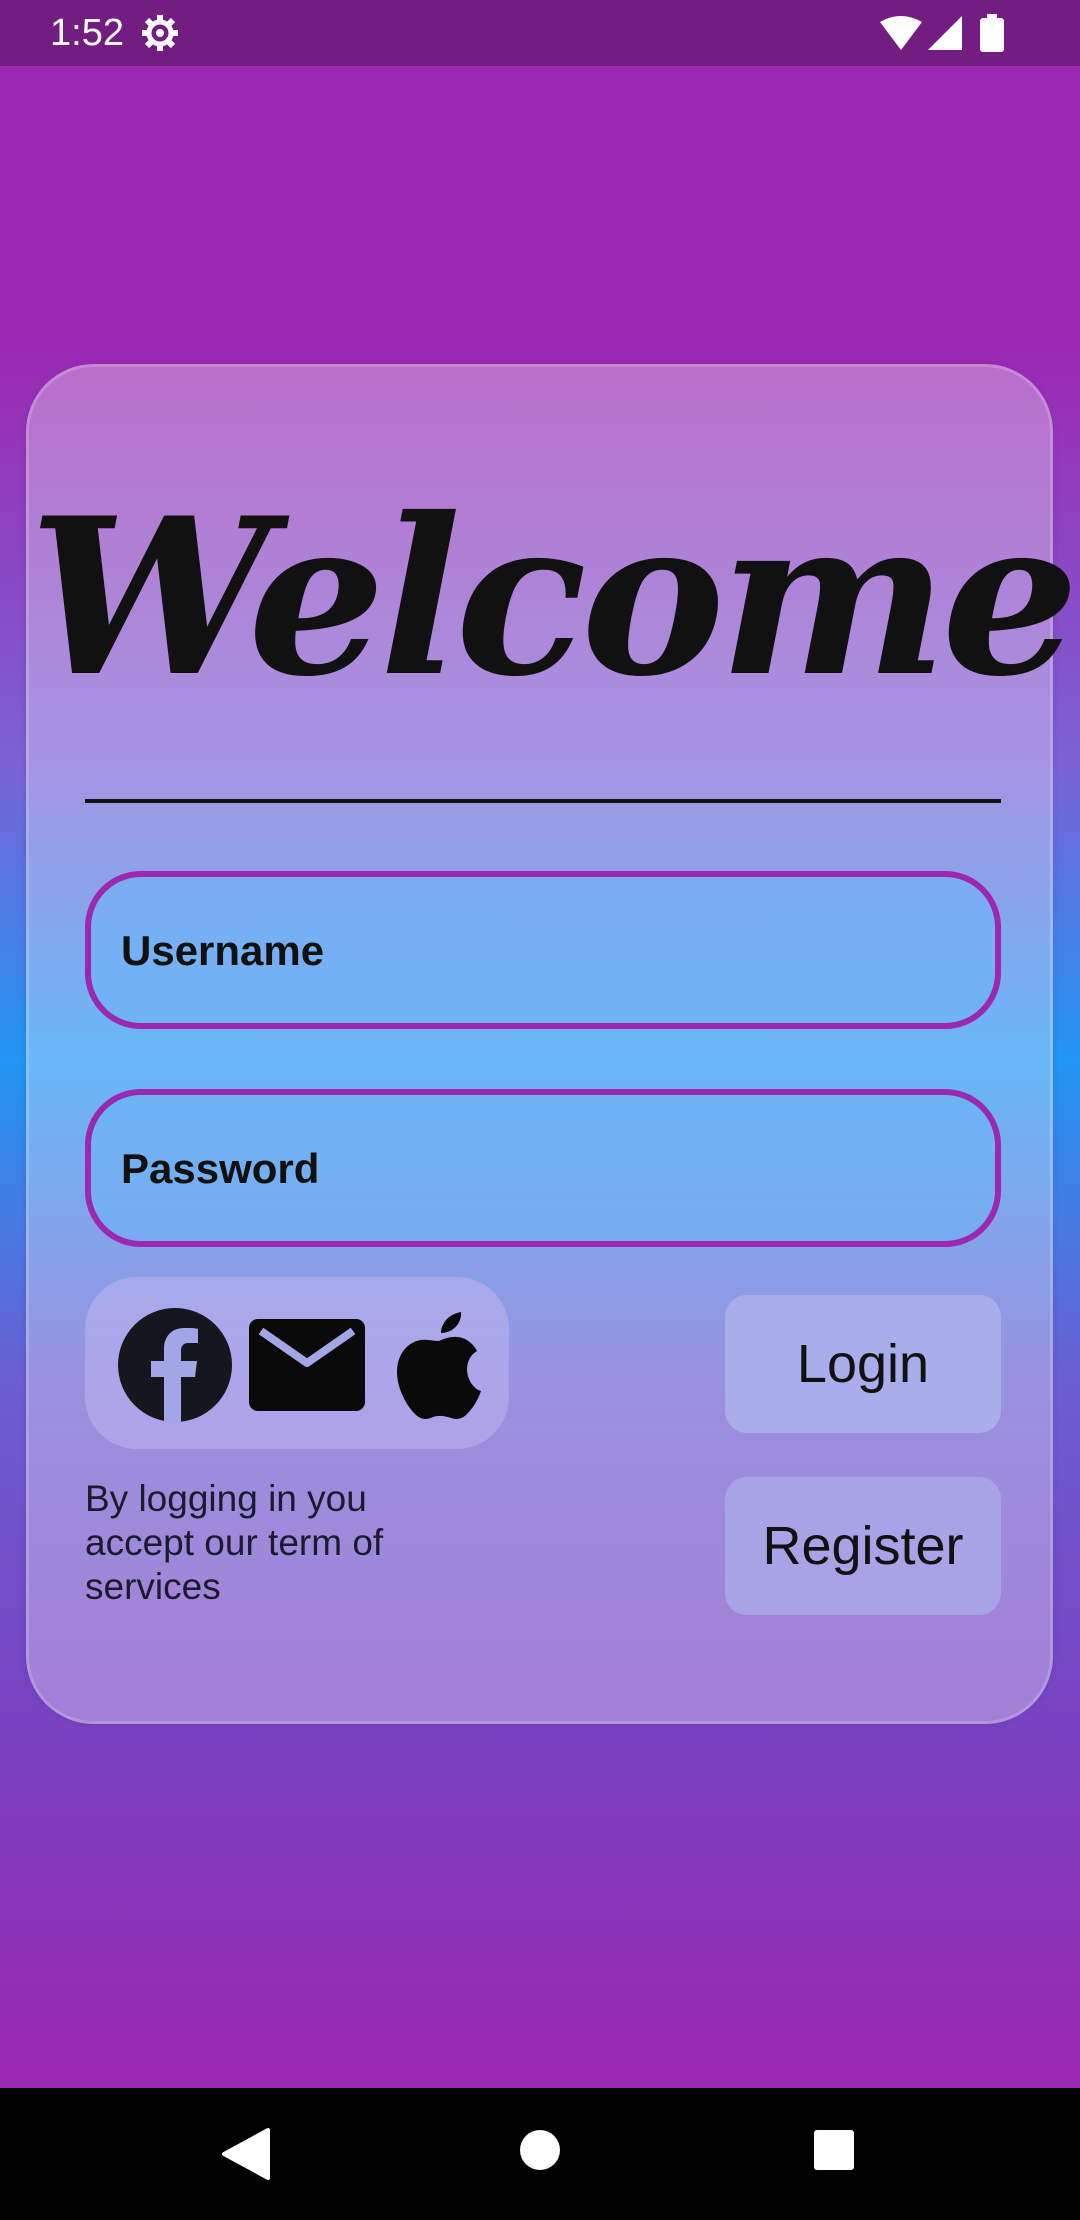  Describe the element at coordinates (901, 33) in the screenshot. I see `wifi-icon` at that location.